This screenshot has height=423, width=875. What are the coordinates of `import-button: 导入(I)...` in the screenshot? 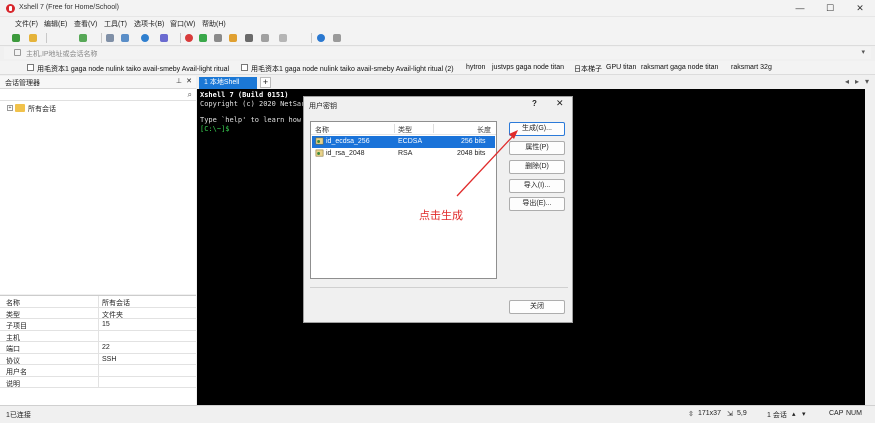 It's located at (537, 186).